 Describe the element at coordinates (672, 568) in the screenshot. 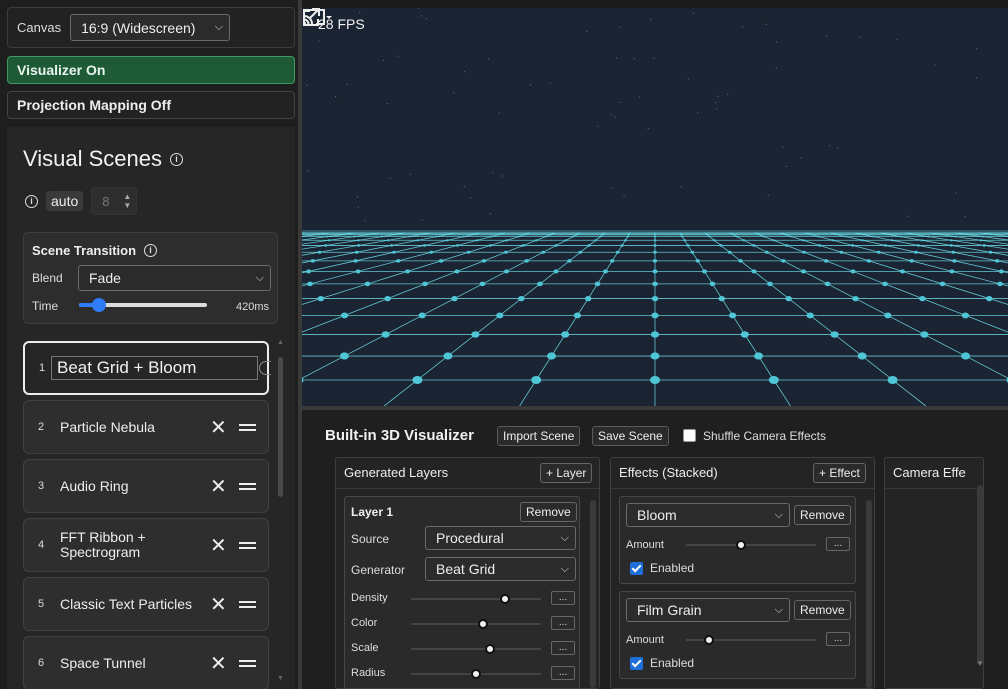

I see `enabled-label: Enabled` at that location.